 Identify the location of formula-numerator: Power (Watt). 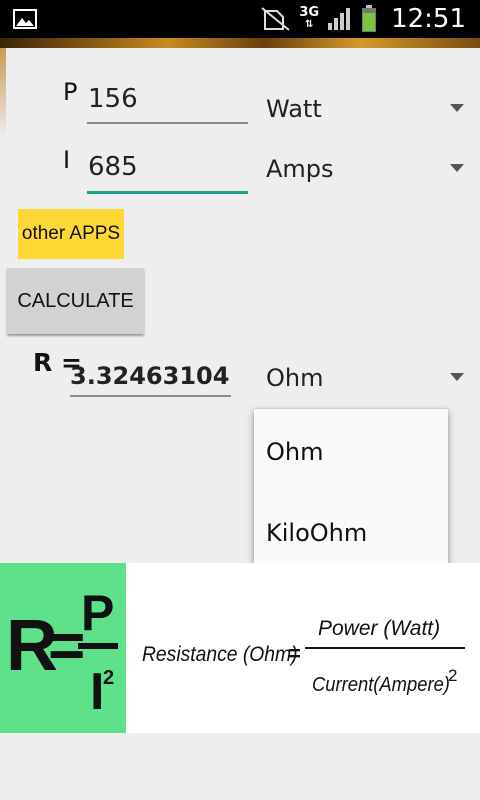
(379, 628).